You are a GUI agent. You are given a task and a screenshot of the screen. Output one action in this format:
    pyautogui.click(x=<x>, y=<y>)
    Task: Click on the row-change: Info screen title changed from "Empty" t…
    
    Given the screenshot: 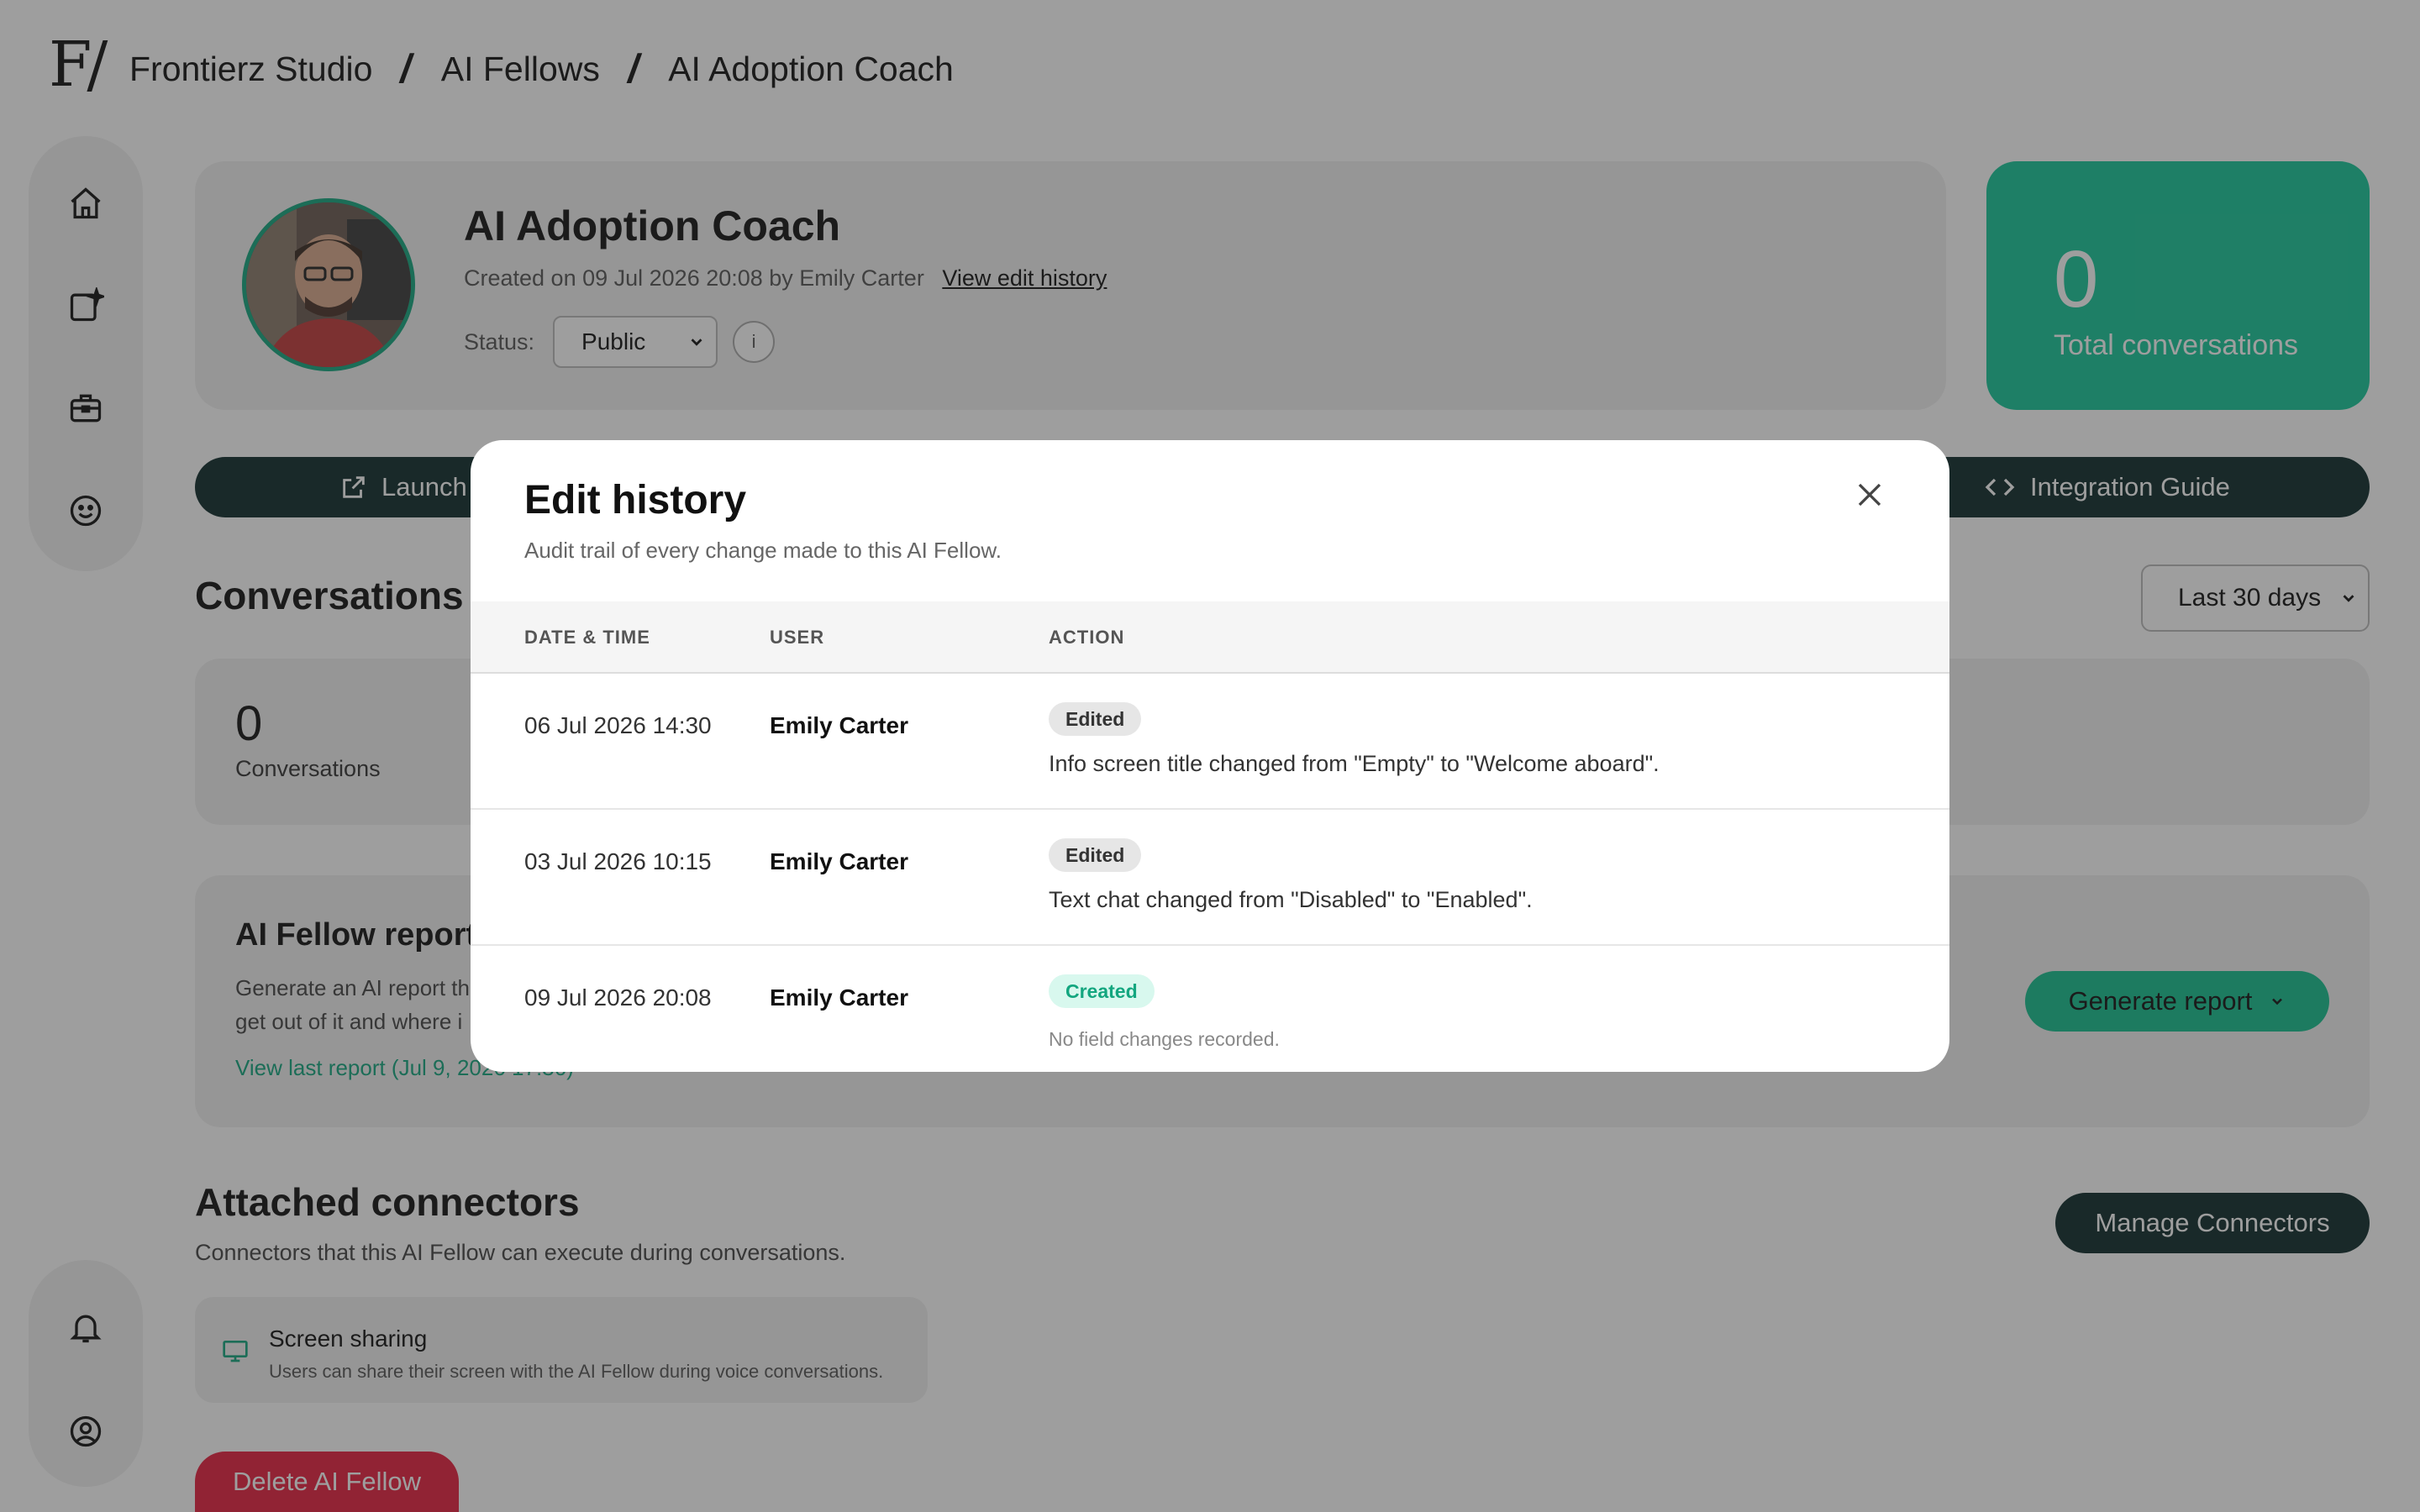 What is the action you would take?
    pyautogui.click(x=1354, y=763)
    